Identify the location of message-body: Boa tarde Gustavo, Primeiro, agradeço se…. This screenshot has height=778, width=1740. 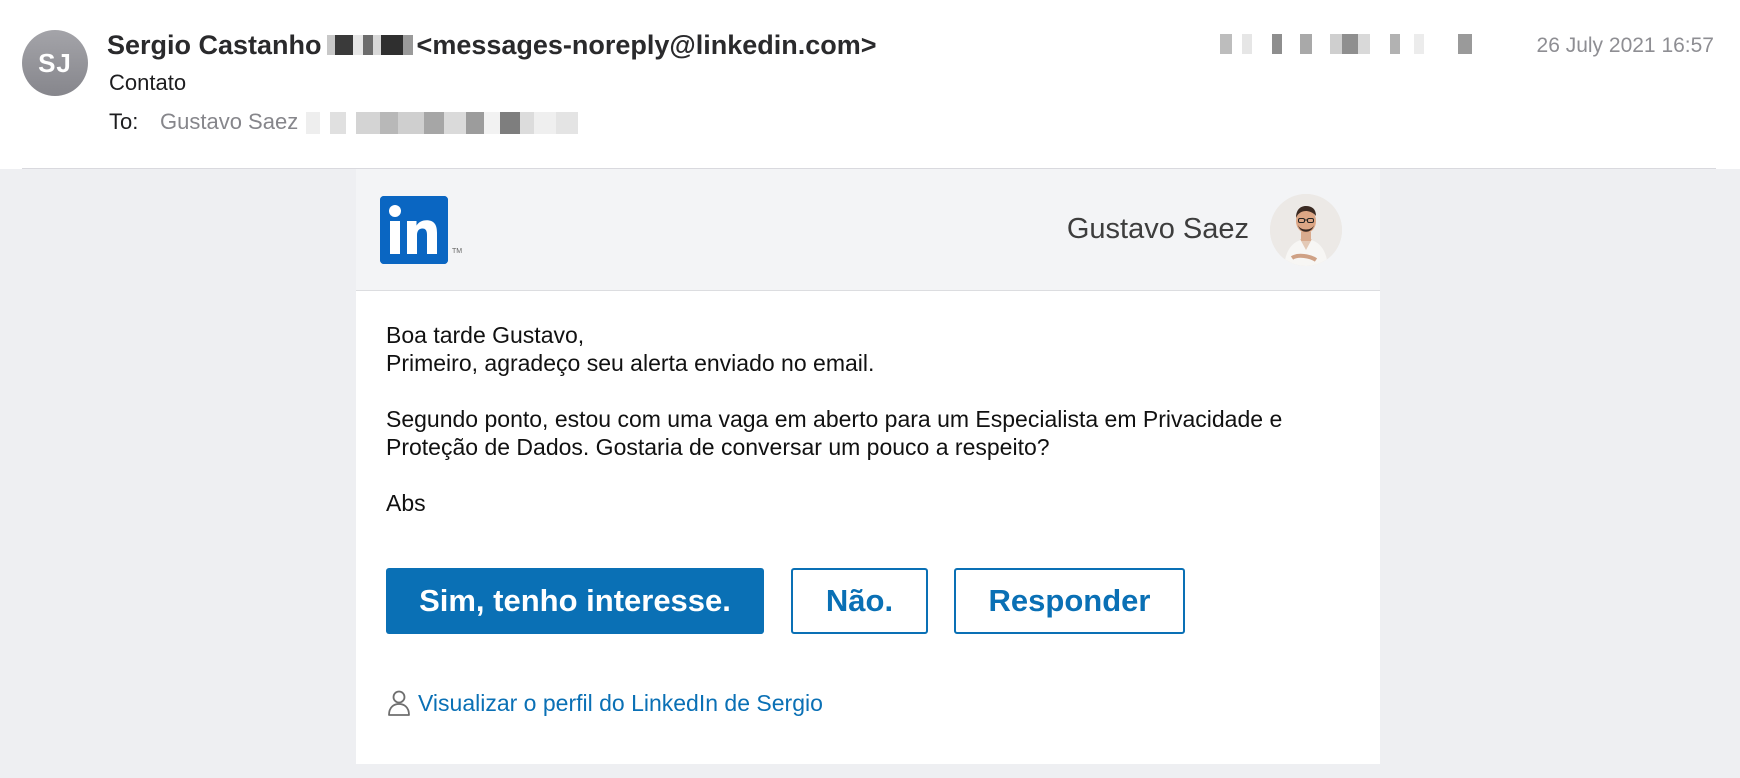
(866, 419).